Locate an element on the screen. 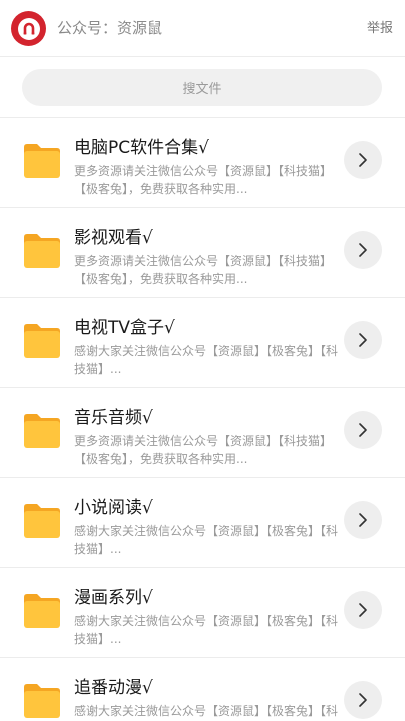 Image resolution: width=405 pixels, height=721 pixels. horseshoe-magnet-icon is located at coordinates (28, 28).